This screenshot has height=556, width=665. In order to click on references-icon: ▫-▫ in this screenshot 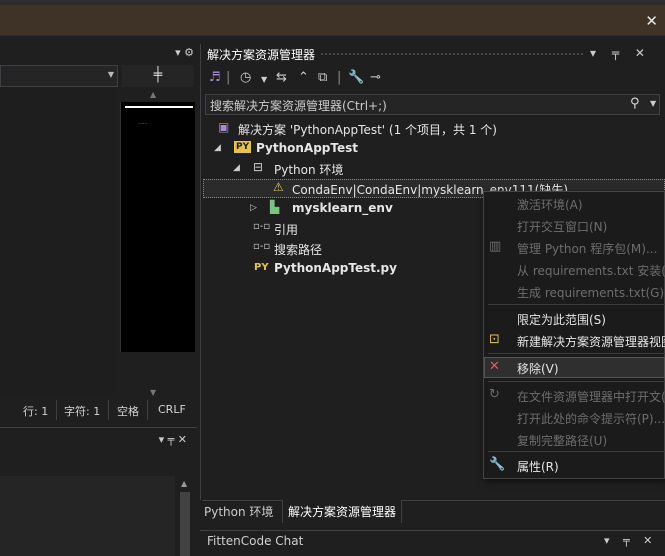, I will do `click(262, 226)`.